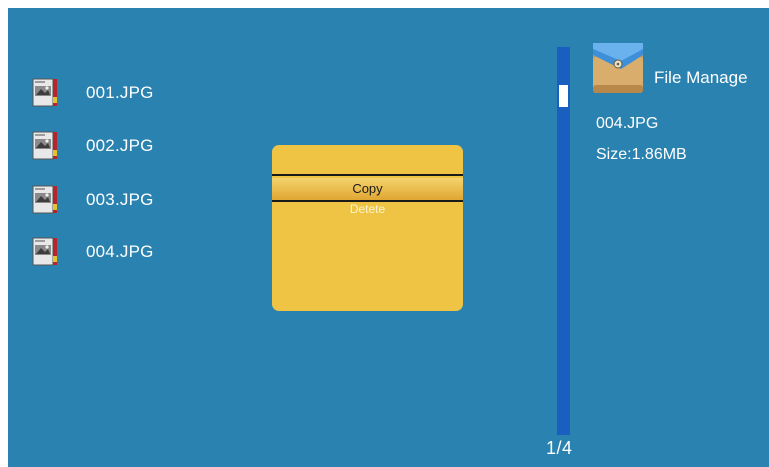 The image size is (769, 467). What do you see at coordinates (120, 199) in the screenshot?
I see `file-name: 003.JPG` at bounding box center [120, 199].